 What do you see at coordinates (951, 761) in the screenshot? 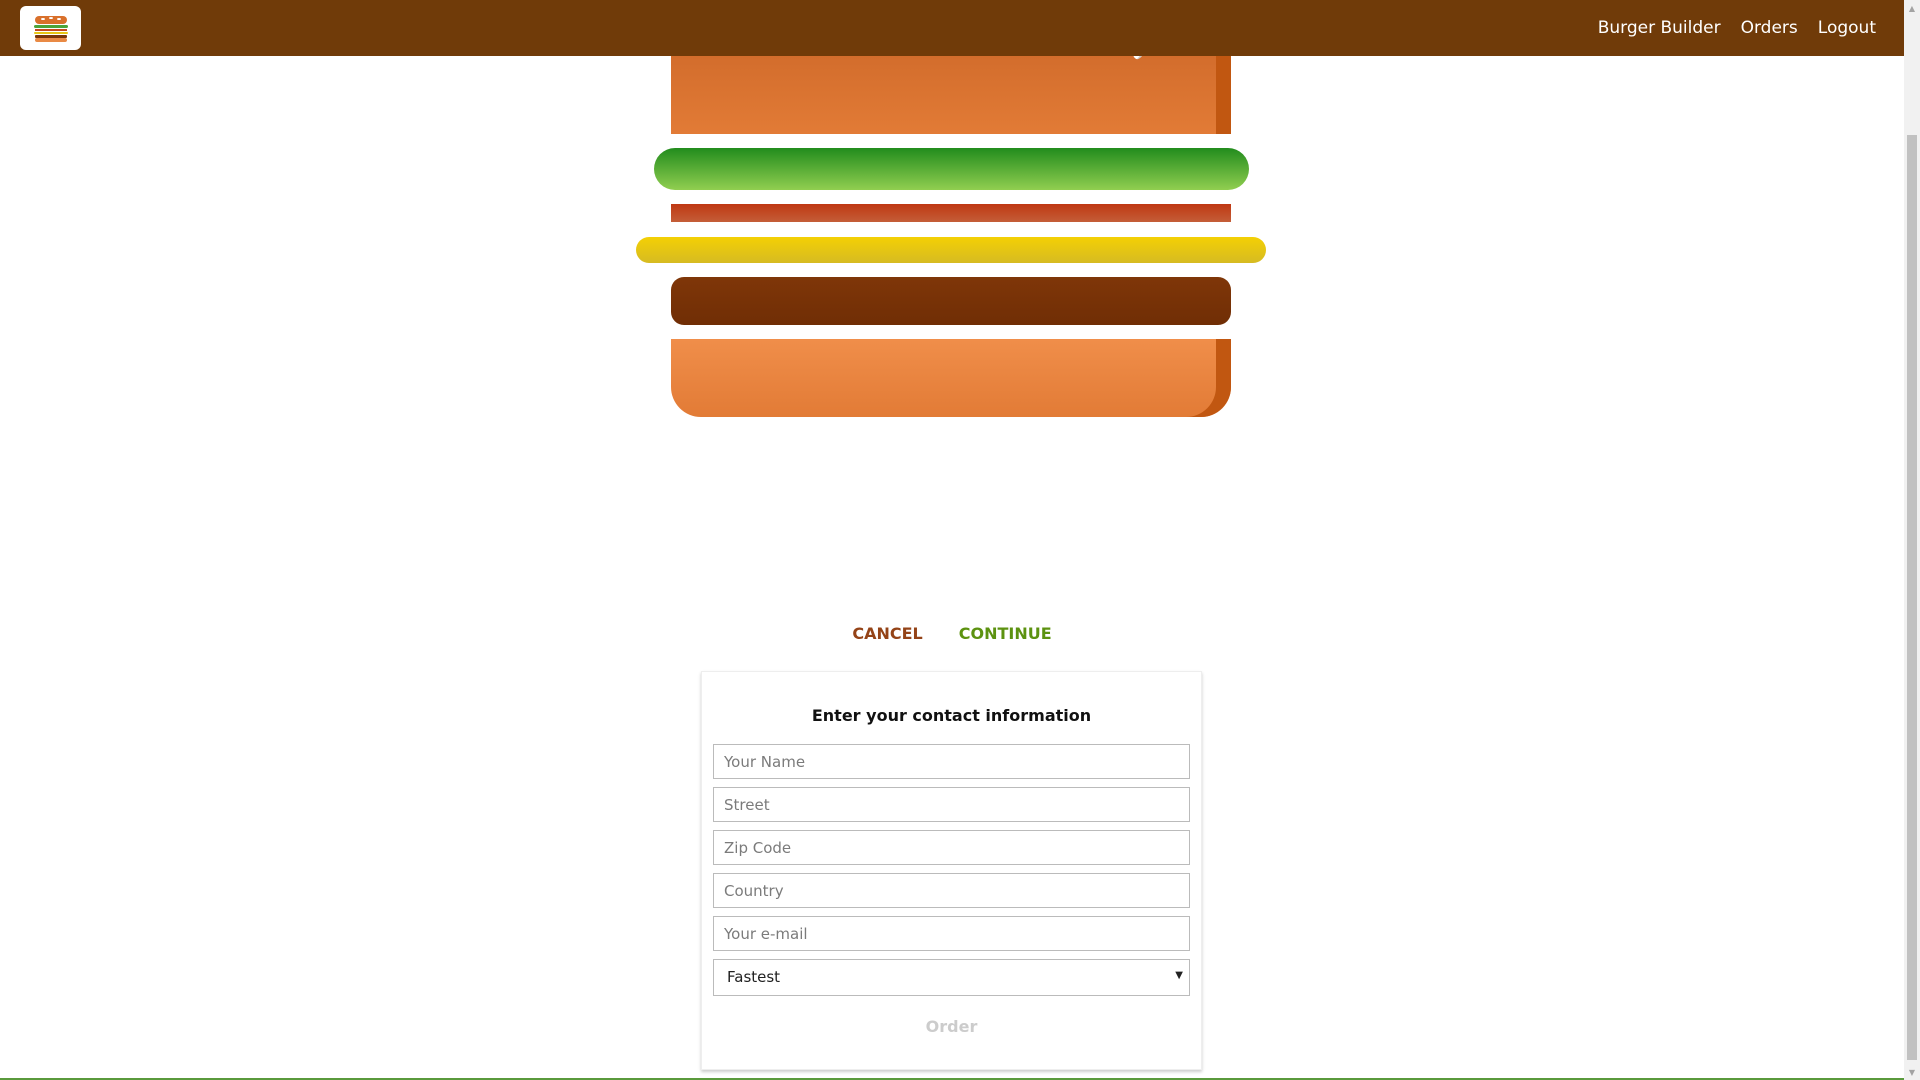
I see `name-input` at bounding box center [951, 761].